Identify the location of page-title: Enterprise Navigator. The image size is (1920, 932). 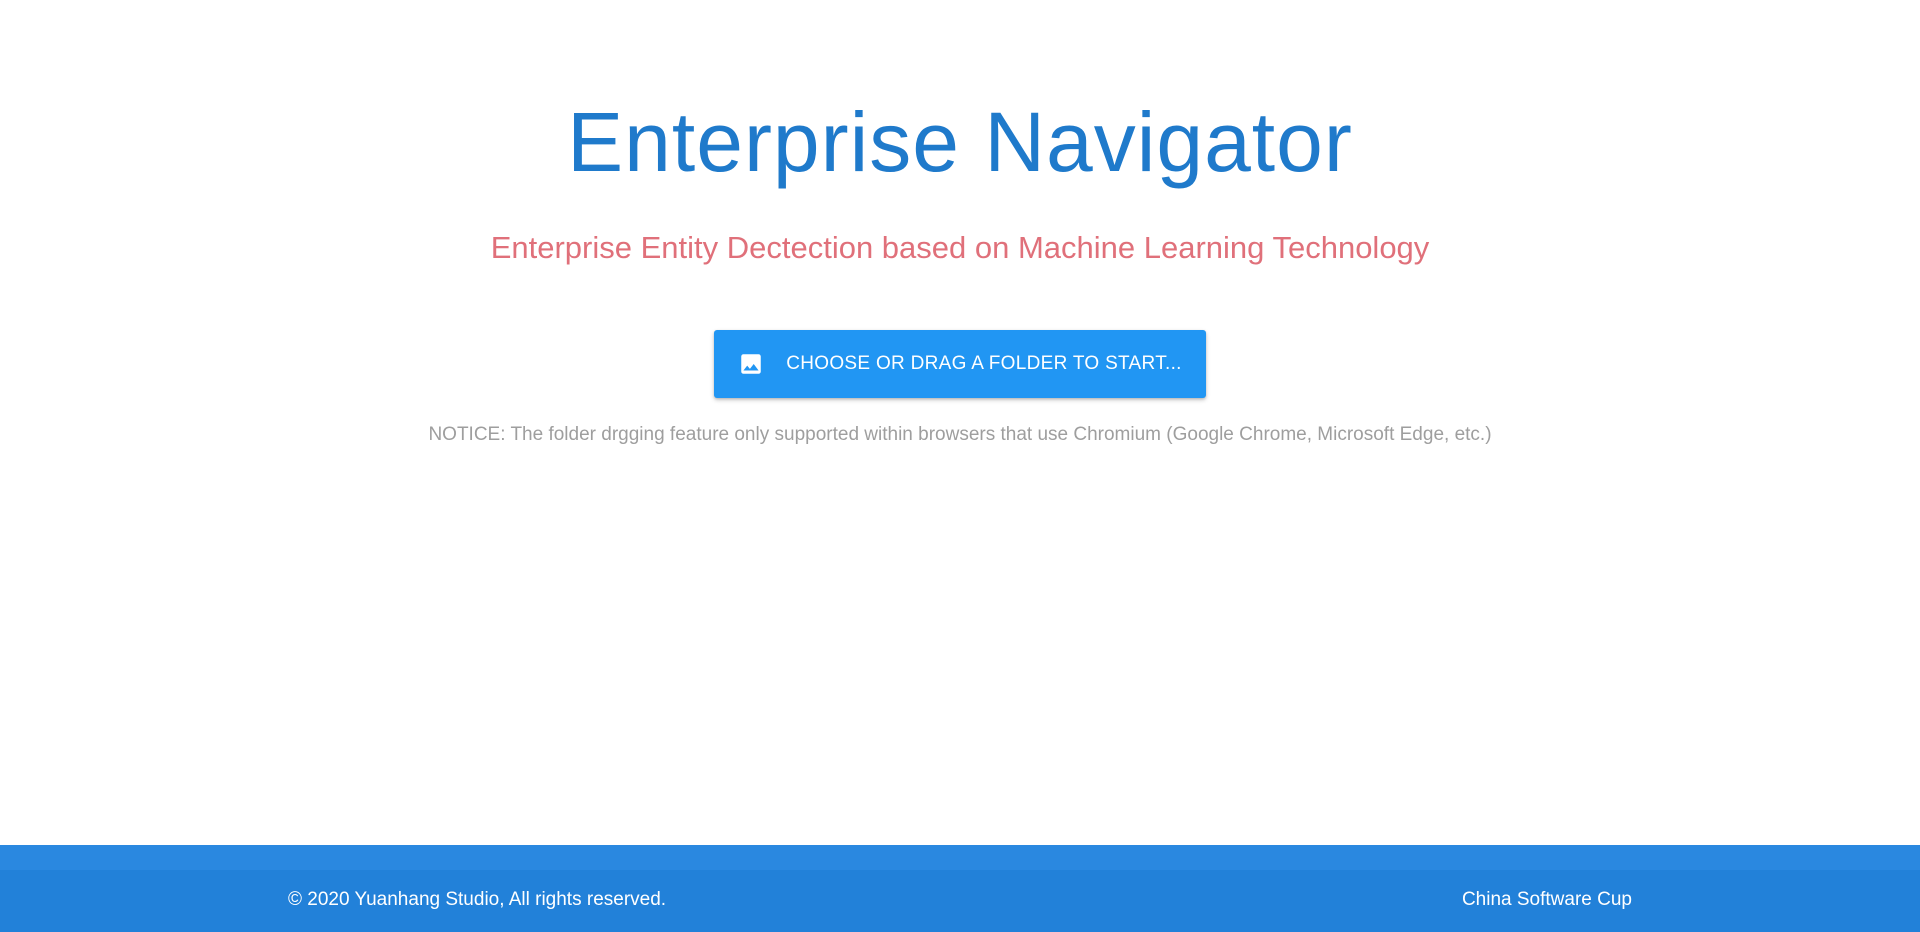
(960, 142).